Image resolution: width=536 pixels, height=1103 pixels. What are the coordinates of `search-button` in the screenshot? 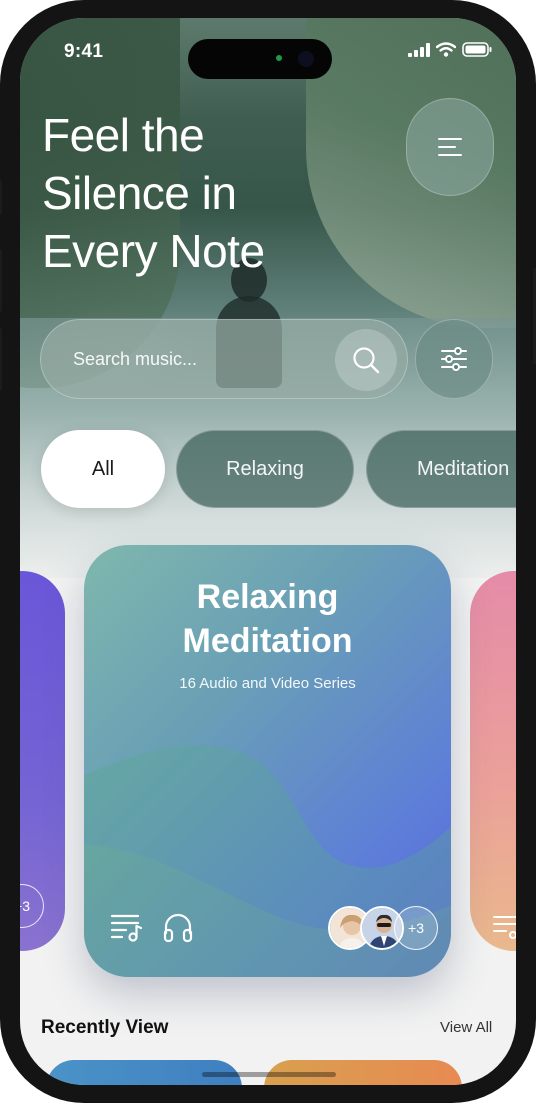 It's located at (366, 360).